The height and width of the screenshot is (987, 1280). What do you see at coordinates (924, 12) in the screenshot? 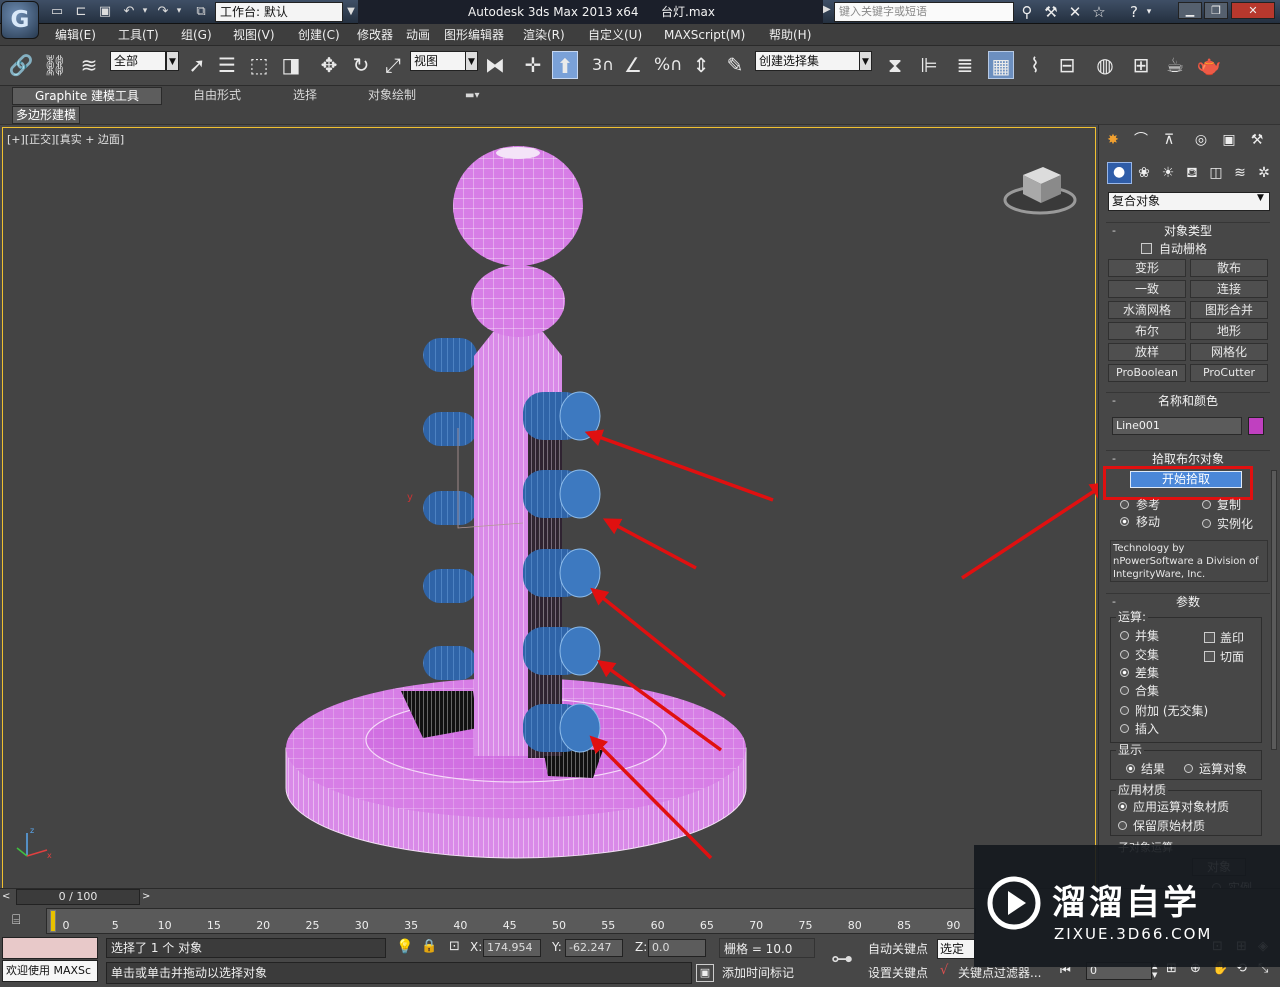
I see `search-input: 键入关键字或短语` at bounding box center [924, 12].